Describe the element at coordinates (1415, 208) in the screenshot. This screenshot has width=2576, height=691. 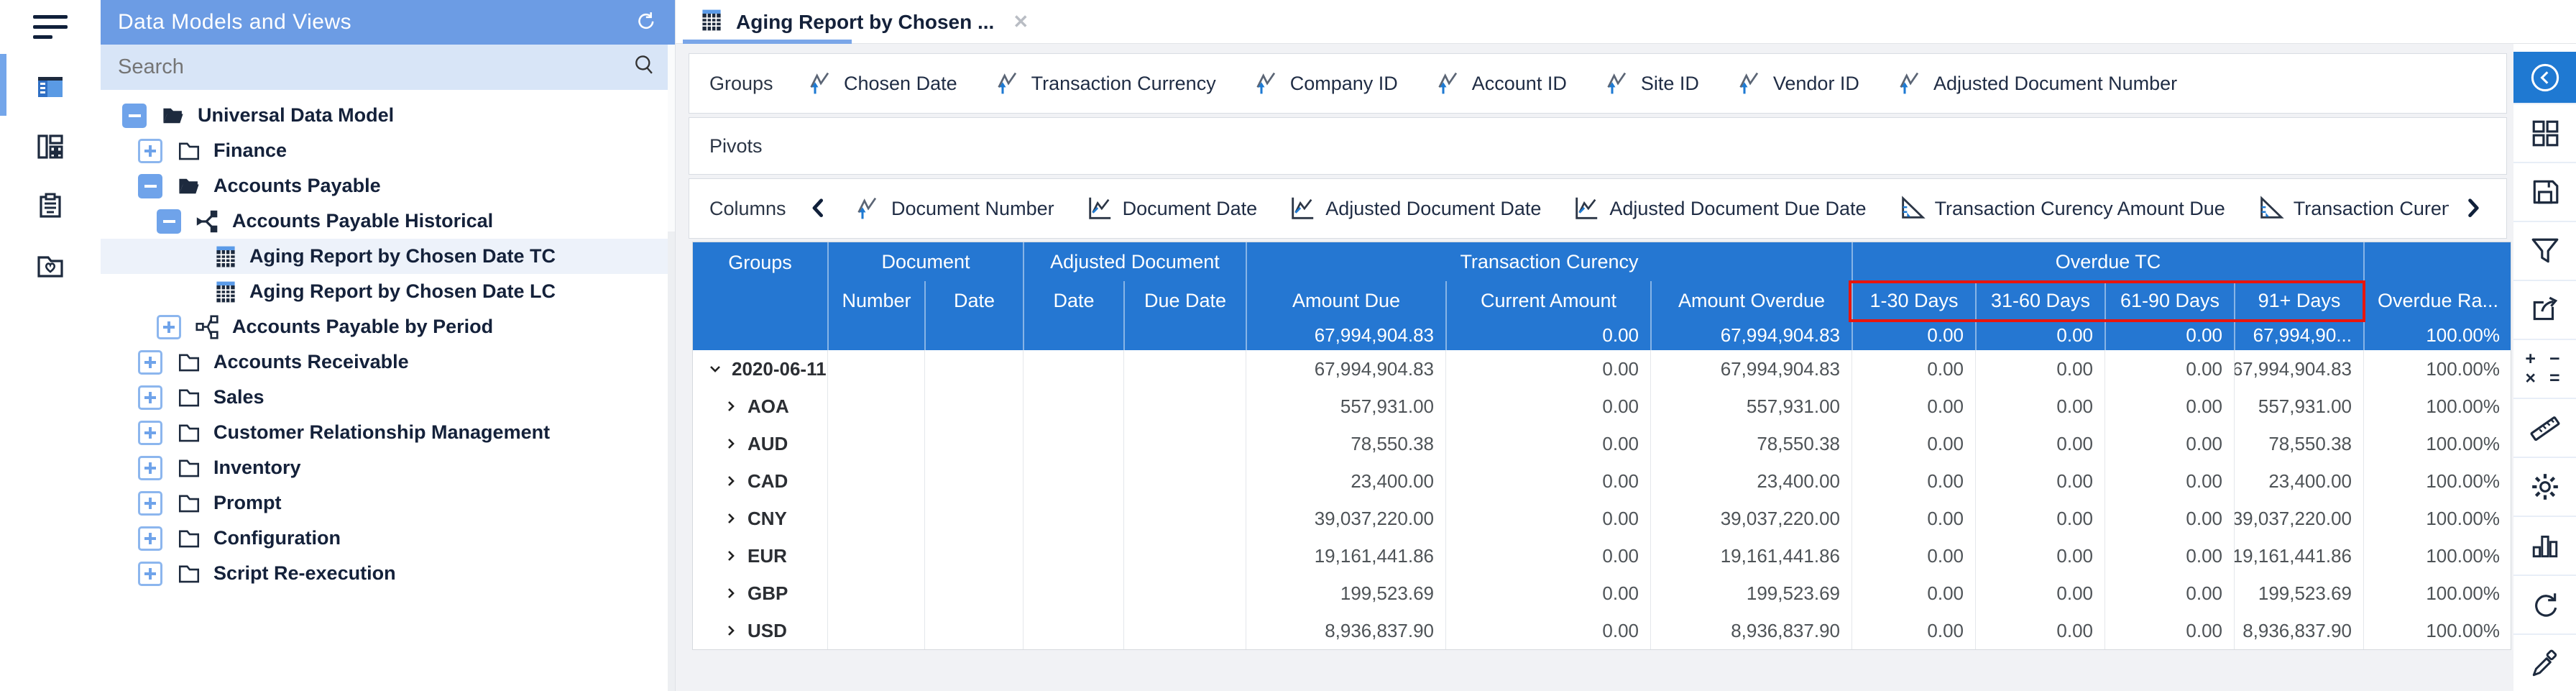
I see `field-chip: Adjusted Document Date` at that location.